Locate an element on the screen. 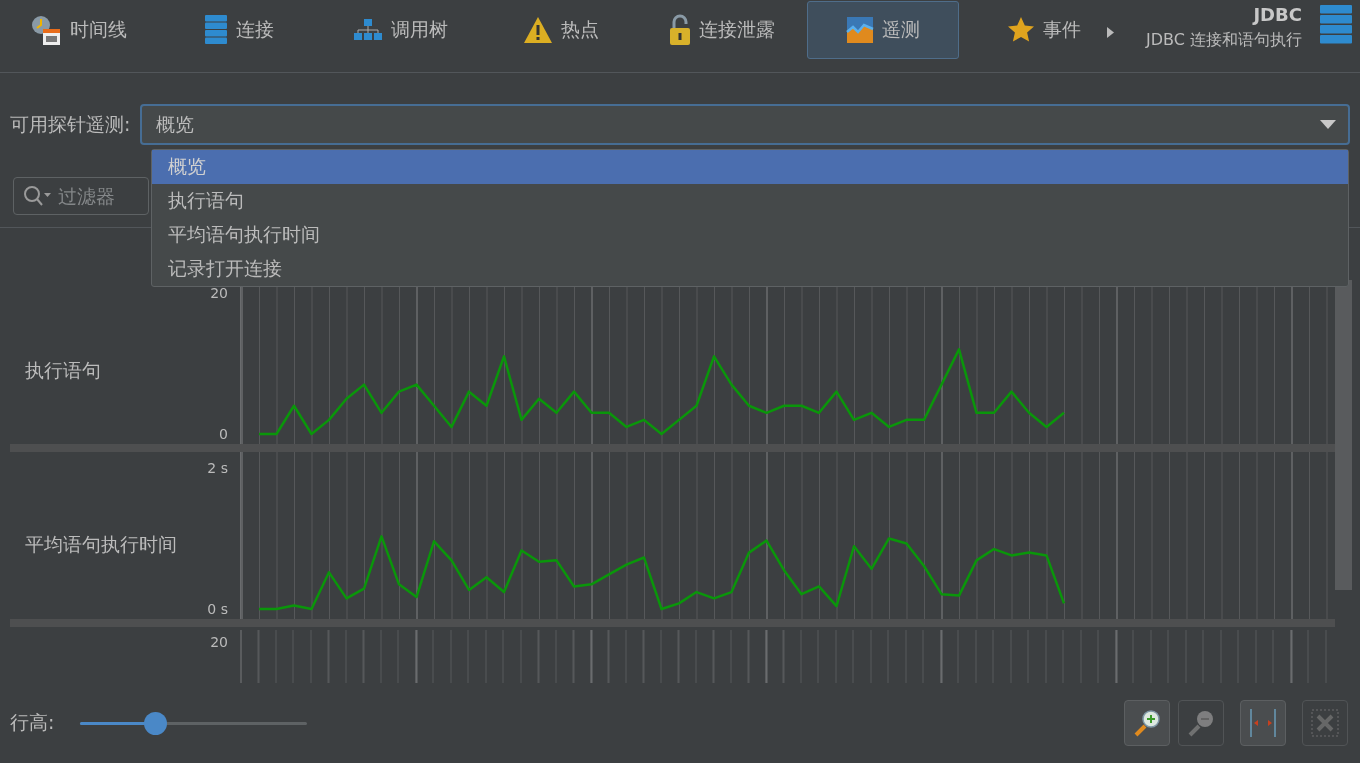 This screenshot has width=1360, height=763. tab: 热点 is located at coordinates (561, 30).